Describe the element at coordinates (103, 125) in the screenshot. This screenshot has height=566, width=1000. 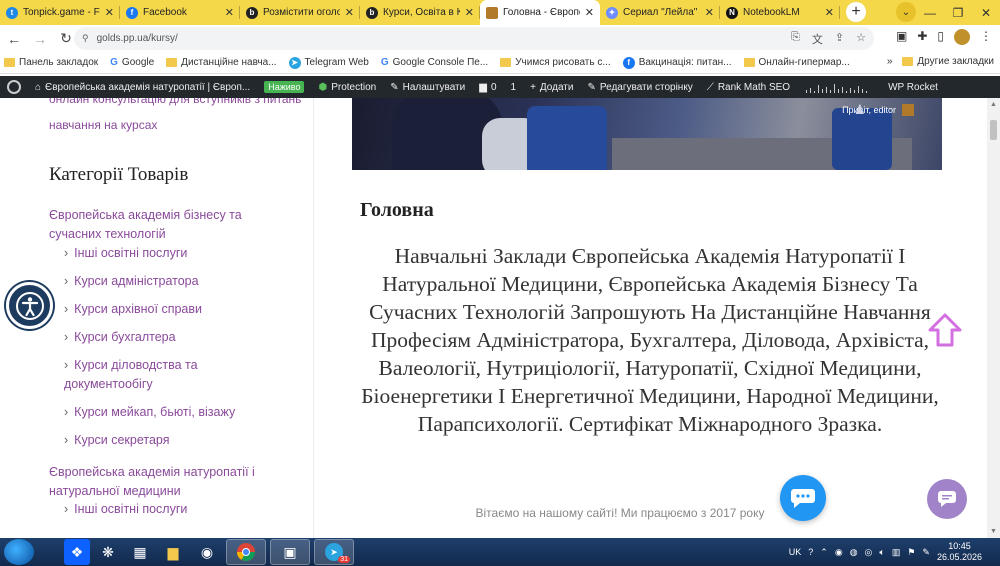
I see `sidebar-top-link: навчання на курсах` at that location.